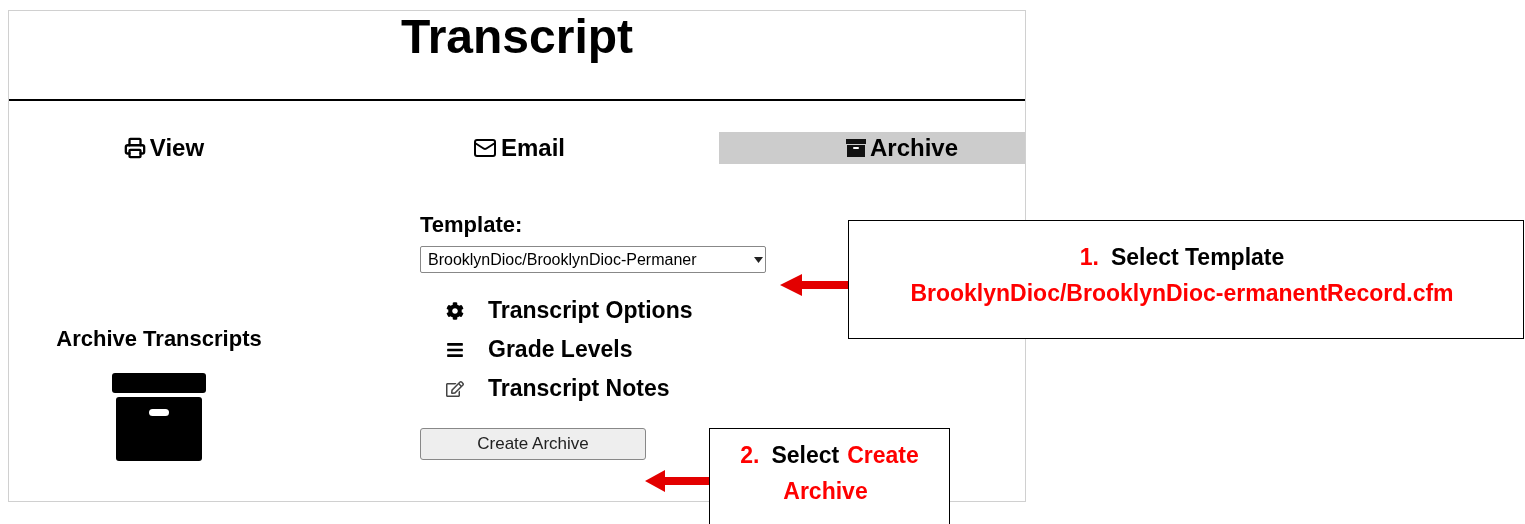 This screenshot has height=524, width=1525. What do you see at coordinates (485, 148) in the screenshot?
I see `mail-icon` at bounding box center [485, 148].